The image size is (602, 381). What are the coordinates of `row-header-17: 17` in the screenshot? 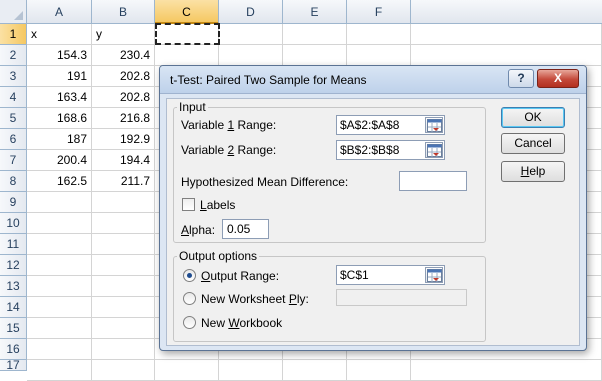 It's located at (13, 365).